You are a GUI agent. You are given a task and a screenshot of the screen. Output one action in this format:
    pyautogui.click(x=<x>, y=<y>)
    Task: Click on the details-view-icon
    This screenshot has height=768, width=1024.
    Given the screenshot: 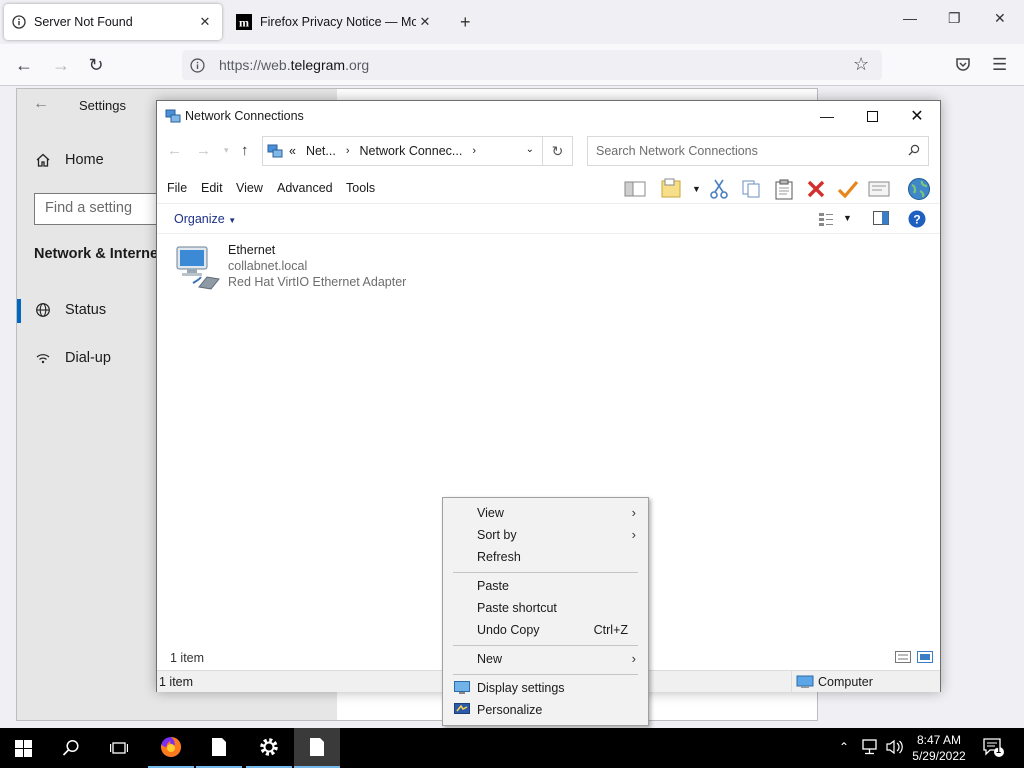 What is the action you would take?
    pyautogui.click(x=903, y=657)
    